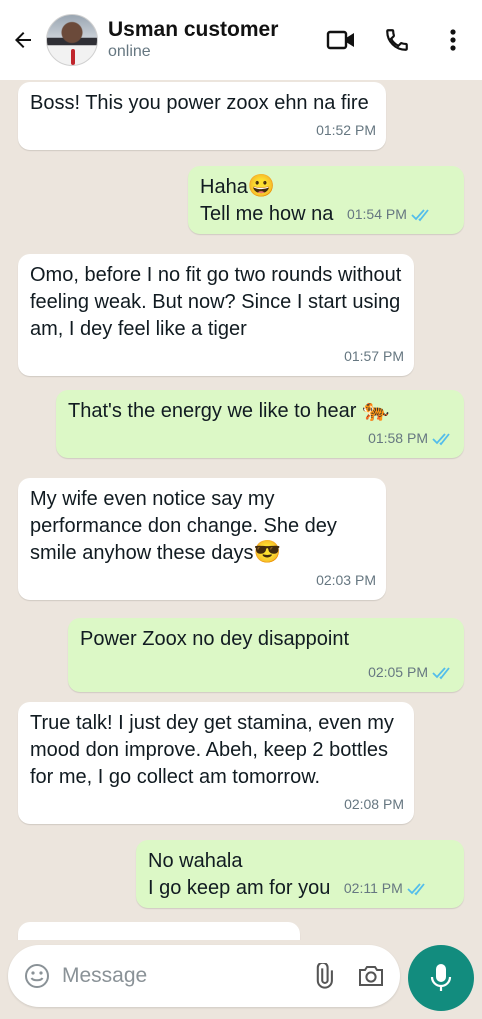  I want to click on contact-name: Usman customer, so click(193, 29).